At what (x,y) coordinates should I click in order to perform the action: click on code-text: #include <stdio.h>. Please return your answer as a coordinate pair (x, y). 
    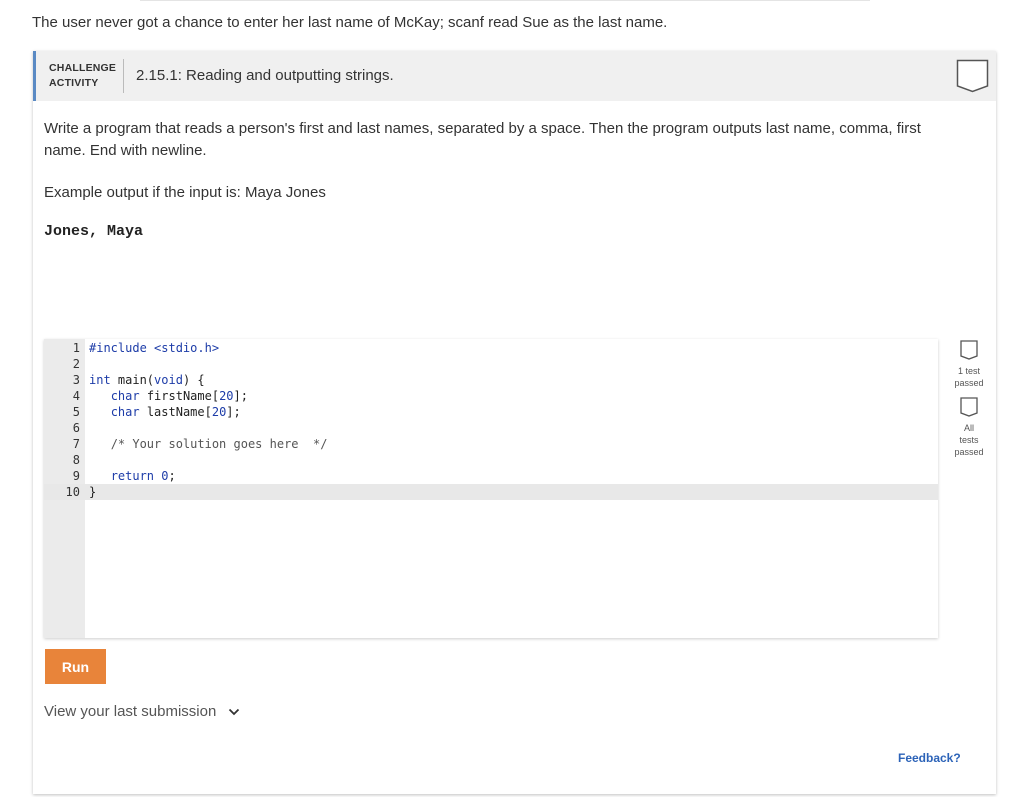
    Looking at the image, I should click on (154, 348).